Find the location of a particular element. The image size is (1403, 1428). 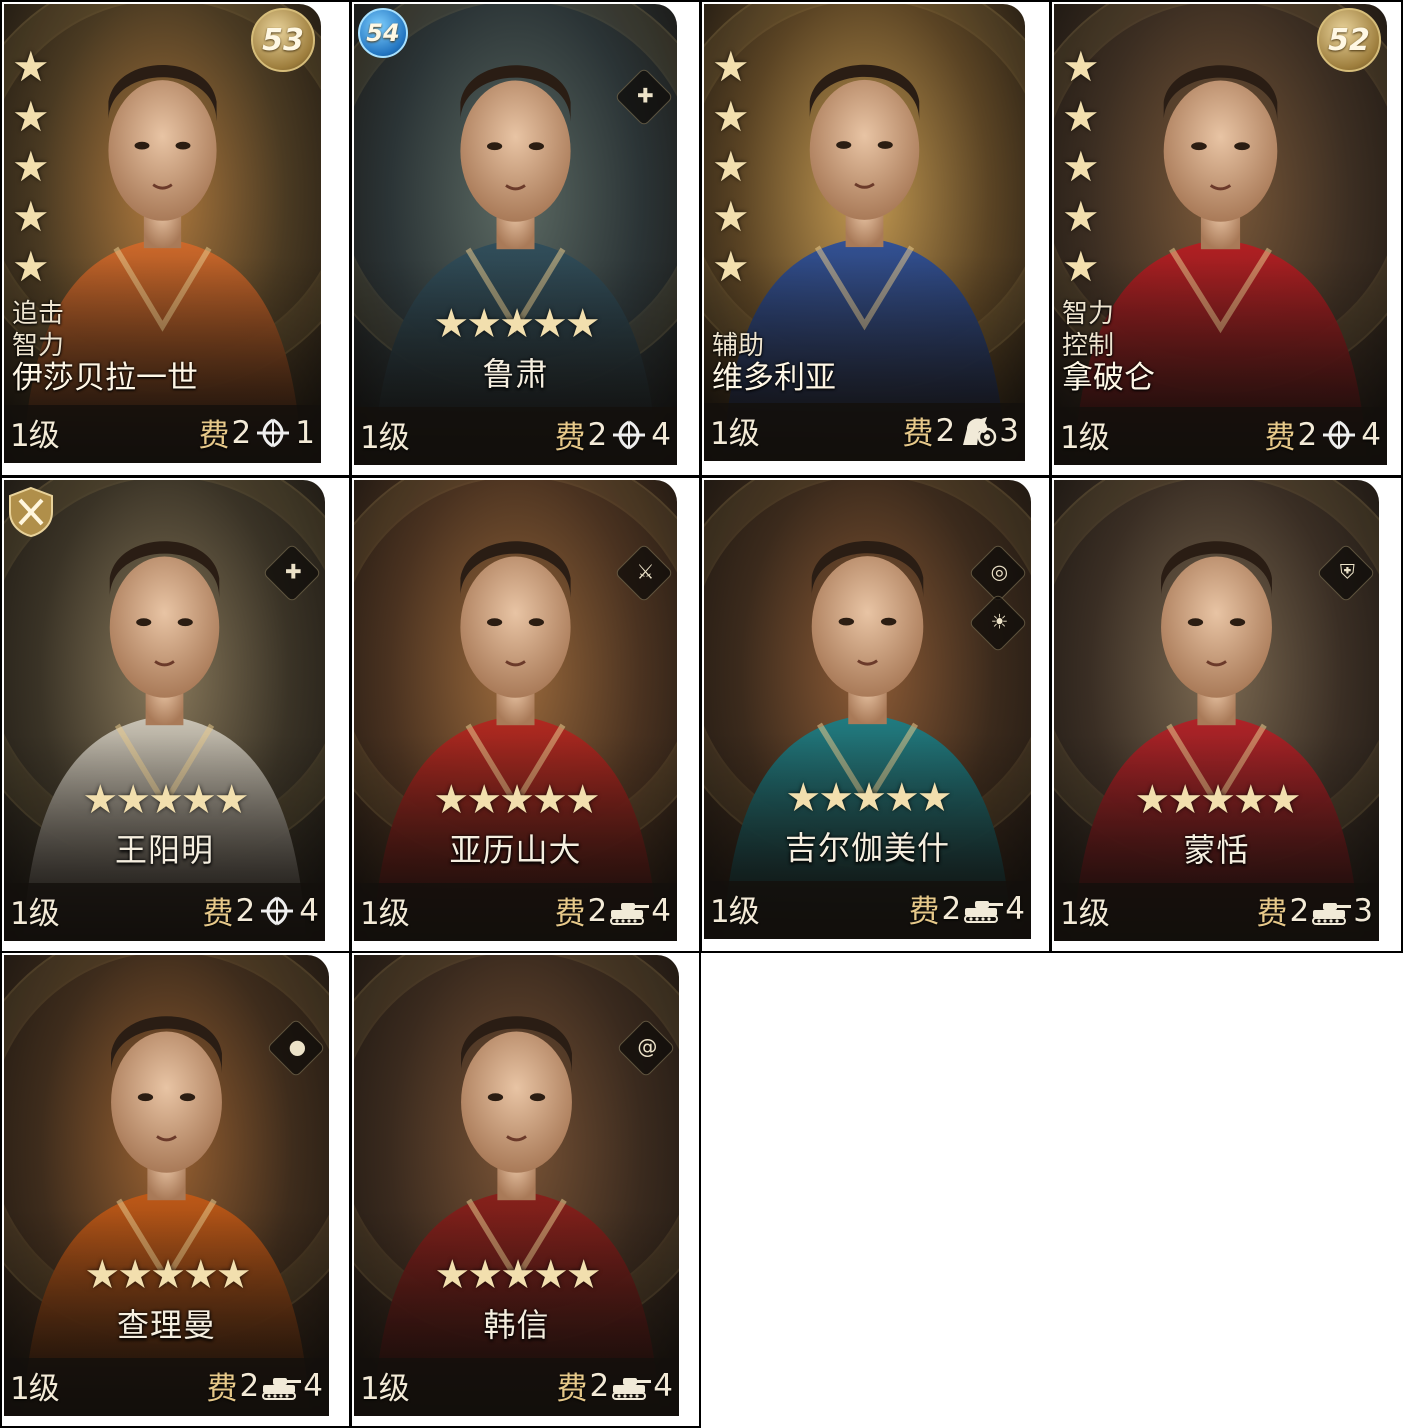

hero-card: ★★★★★ 蒙恬 ⛨ 1级 费 2 3 is located at coordinates (1216, 710).